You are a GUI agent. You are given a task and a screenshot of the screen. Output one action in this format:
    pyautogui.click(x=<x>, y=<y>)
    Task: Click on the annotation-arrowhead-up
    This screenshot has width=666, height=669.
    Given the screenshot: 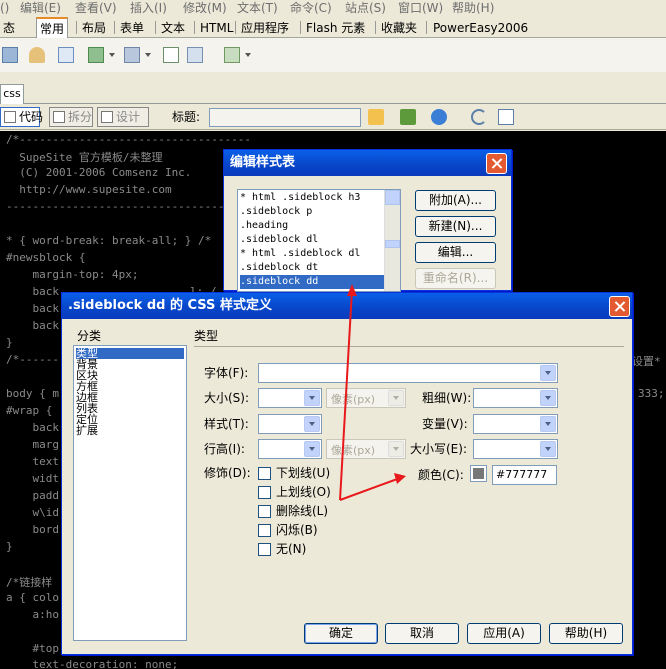 What is the action you would take?
    pyautogui.click(x=352, y=290)
    